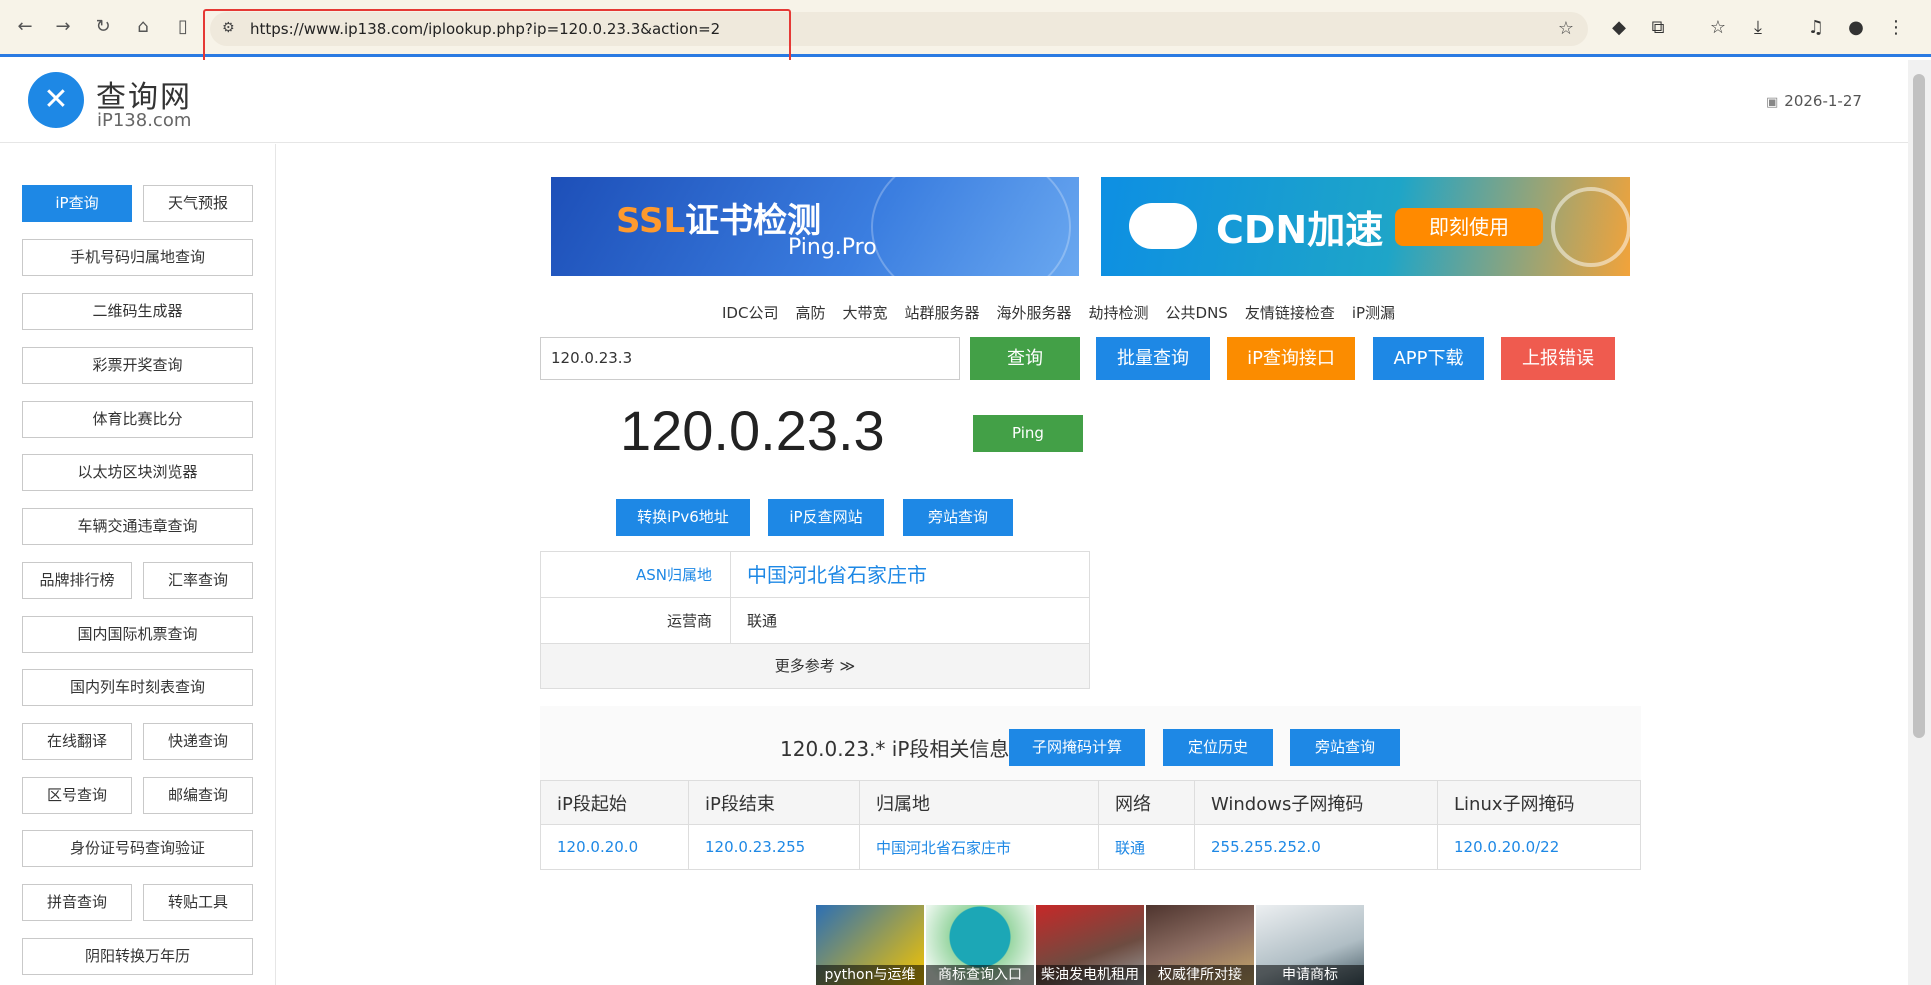 This screenshot has height=985, width=1931. Describe the element at coordinates (1119, 313) in the screenshot. I see `quick-link: 劫持检测` at that location.